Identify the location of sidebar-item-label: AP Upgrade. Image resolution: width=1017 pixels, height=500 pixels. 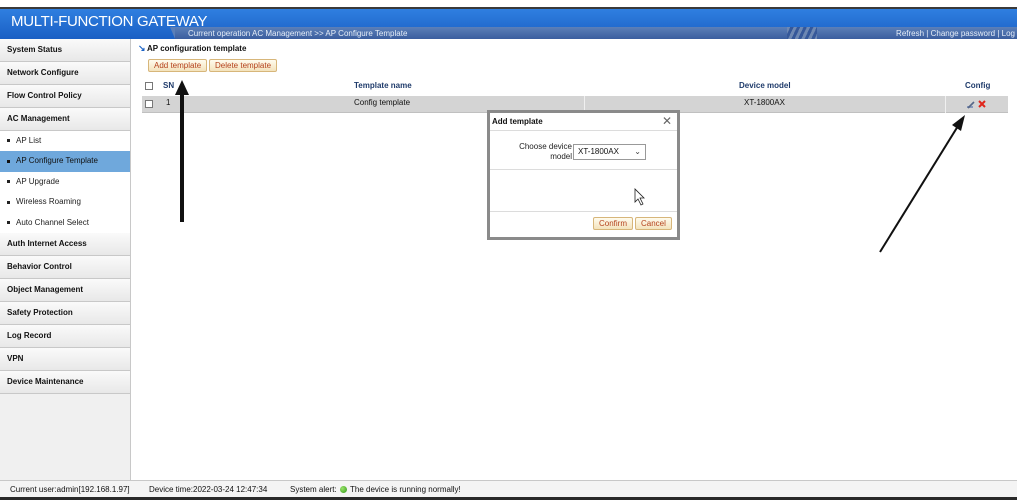
(38, 181).